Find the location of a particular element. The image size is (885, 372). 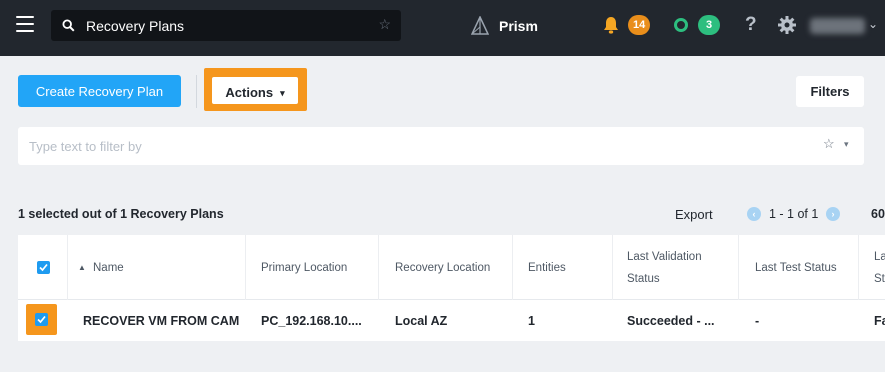

column-header-last-column: La is located at coordinates (879, 257).